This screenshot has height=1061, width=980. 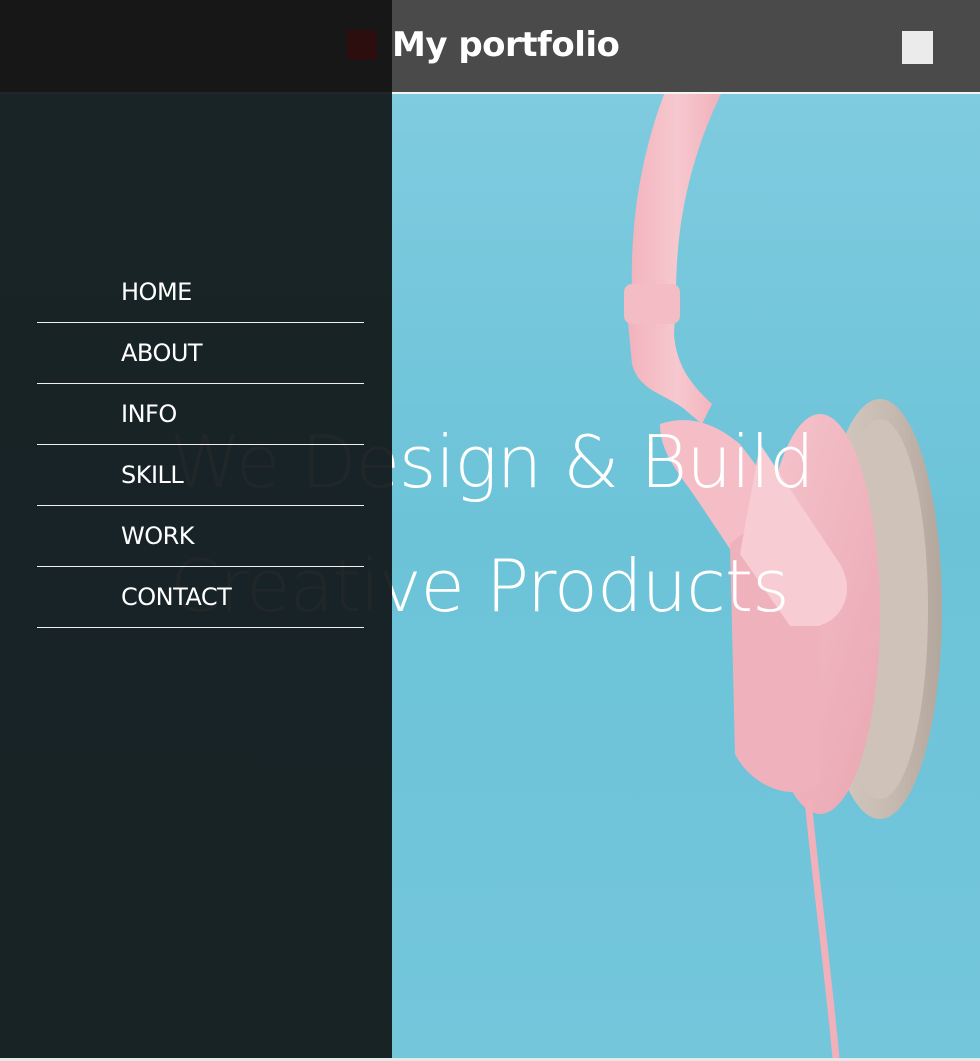 I want to click on site-title: My portfolio, so click(x=506, y=45).